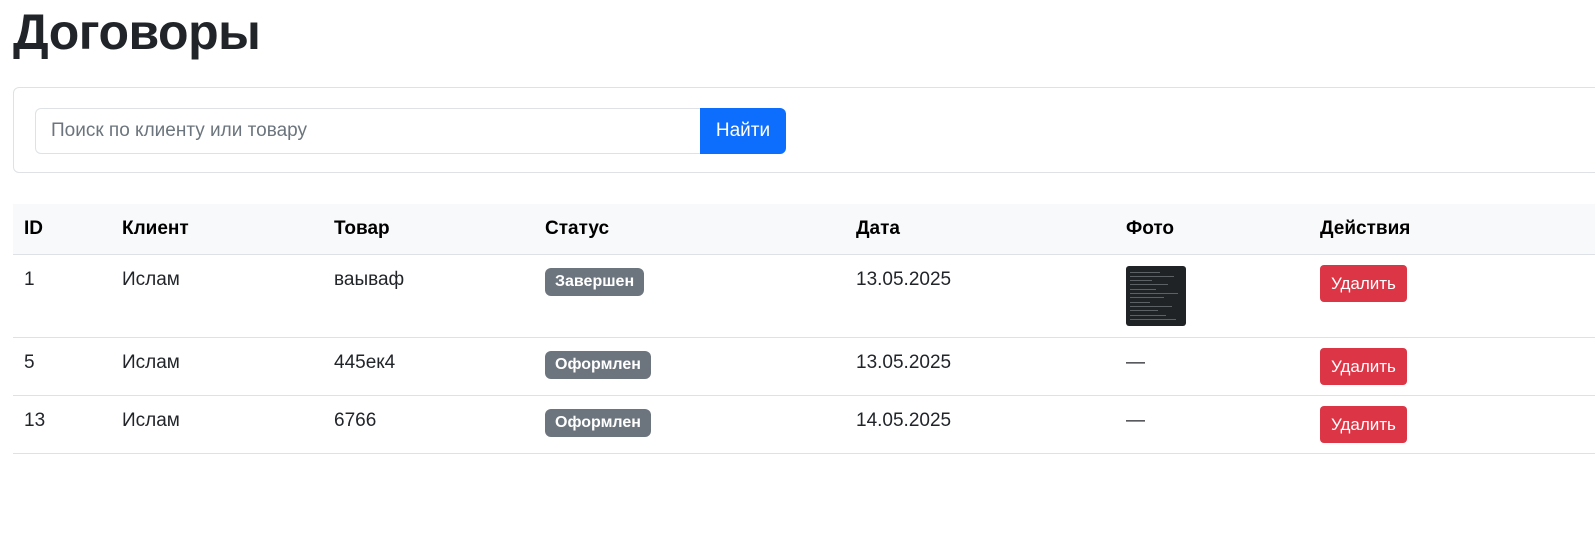 The width and height of the screenshot is (1595, 538). What do you see at coordinates (1212, 229) in the screenshot?
I see `header-photo: Фото` at bounding box center [1212, 229].